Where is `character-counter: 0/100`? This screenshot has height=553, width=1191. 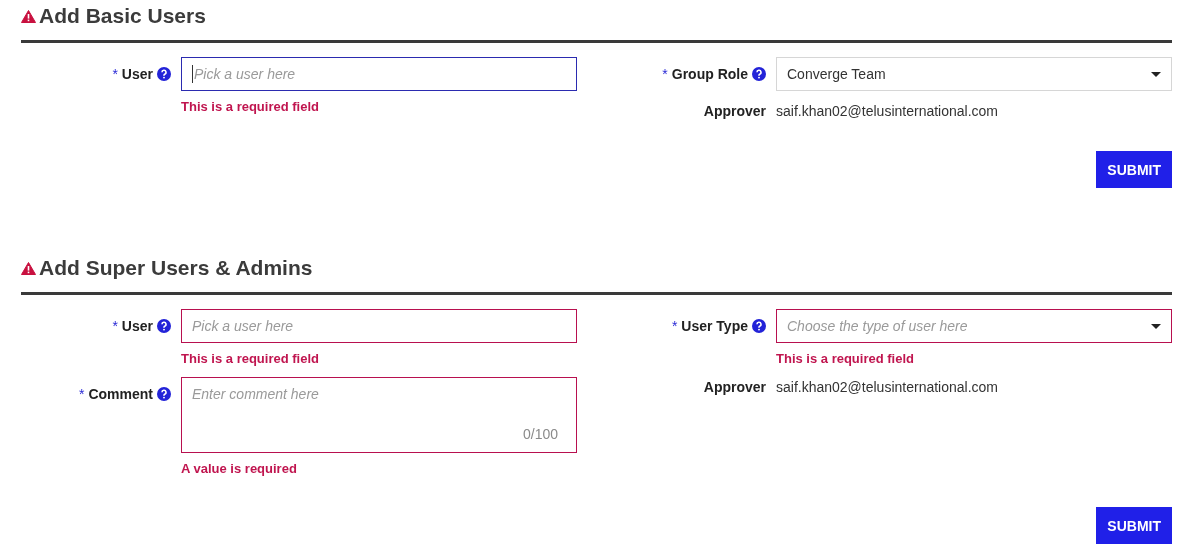
character-counter: 0/100 is located at coordinates (540, 434).